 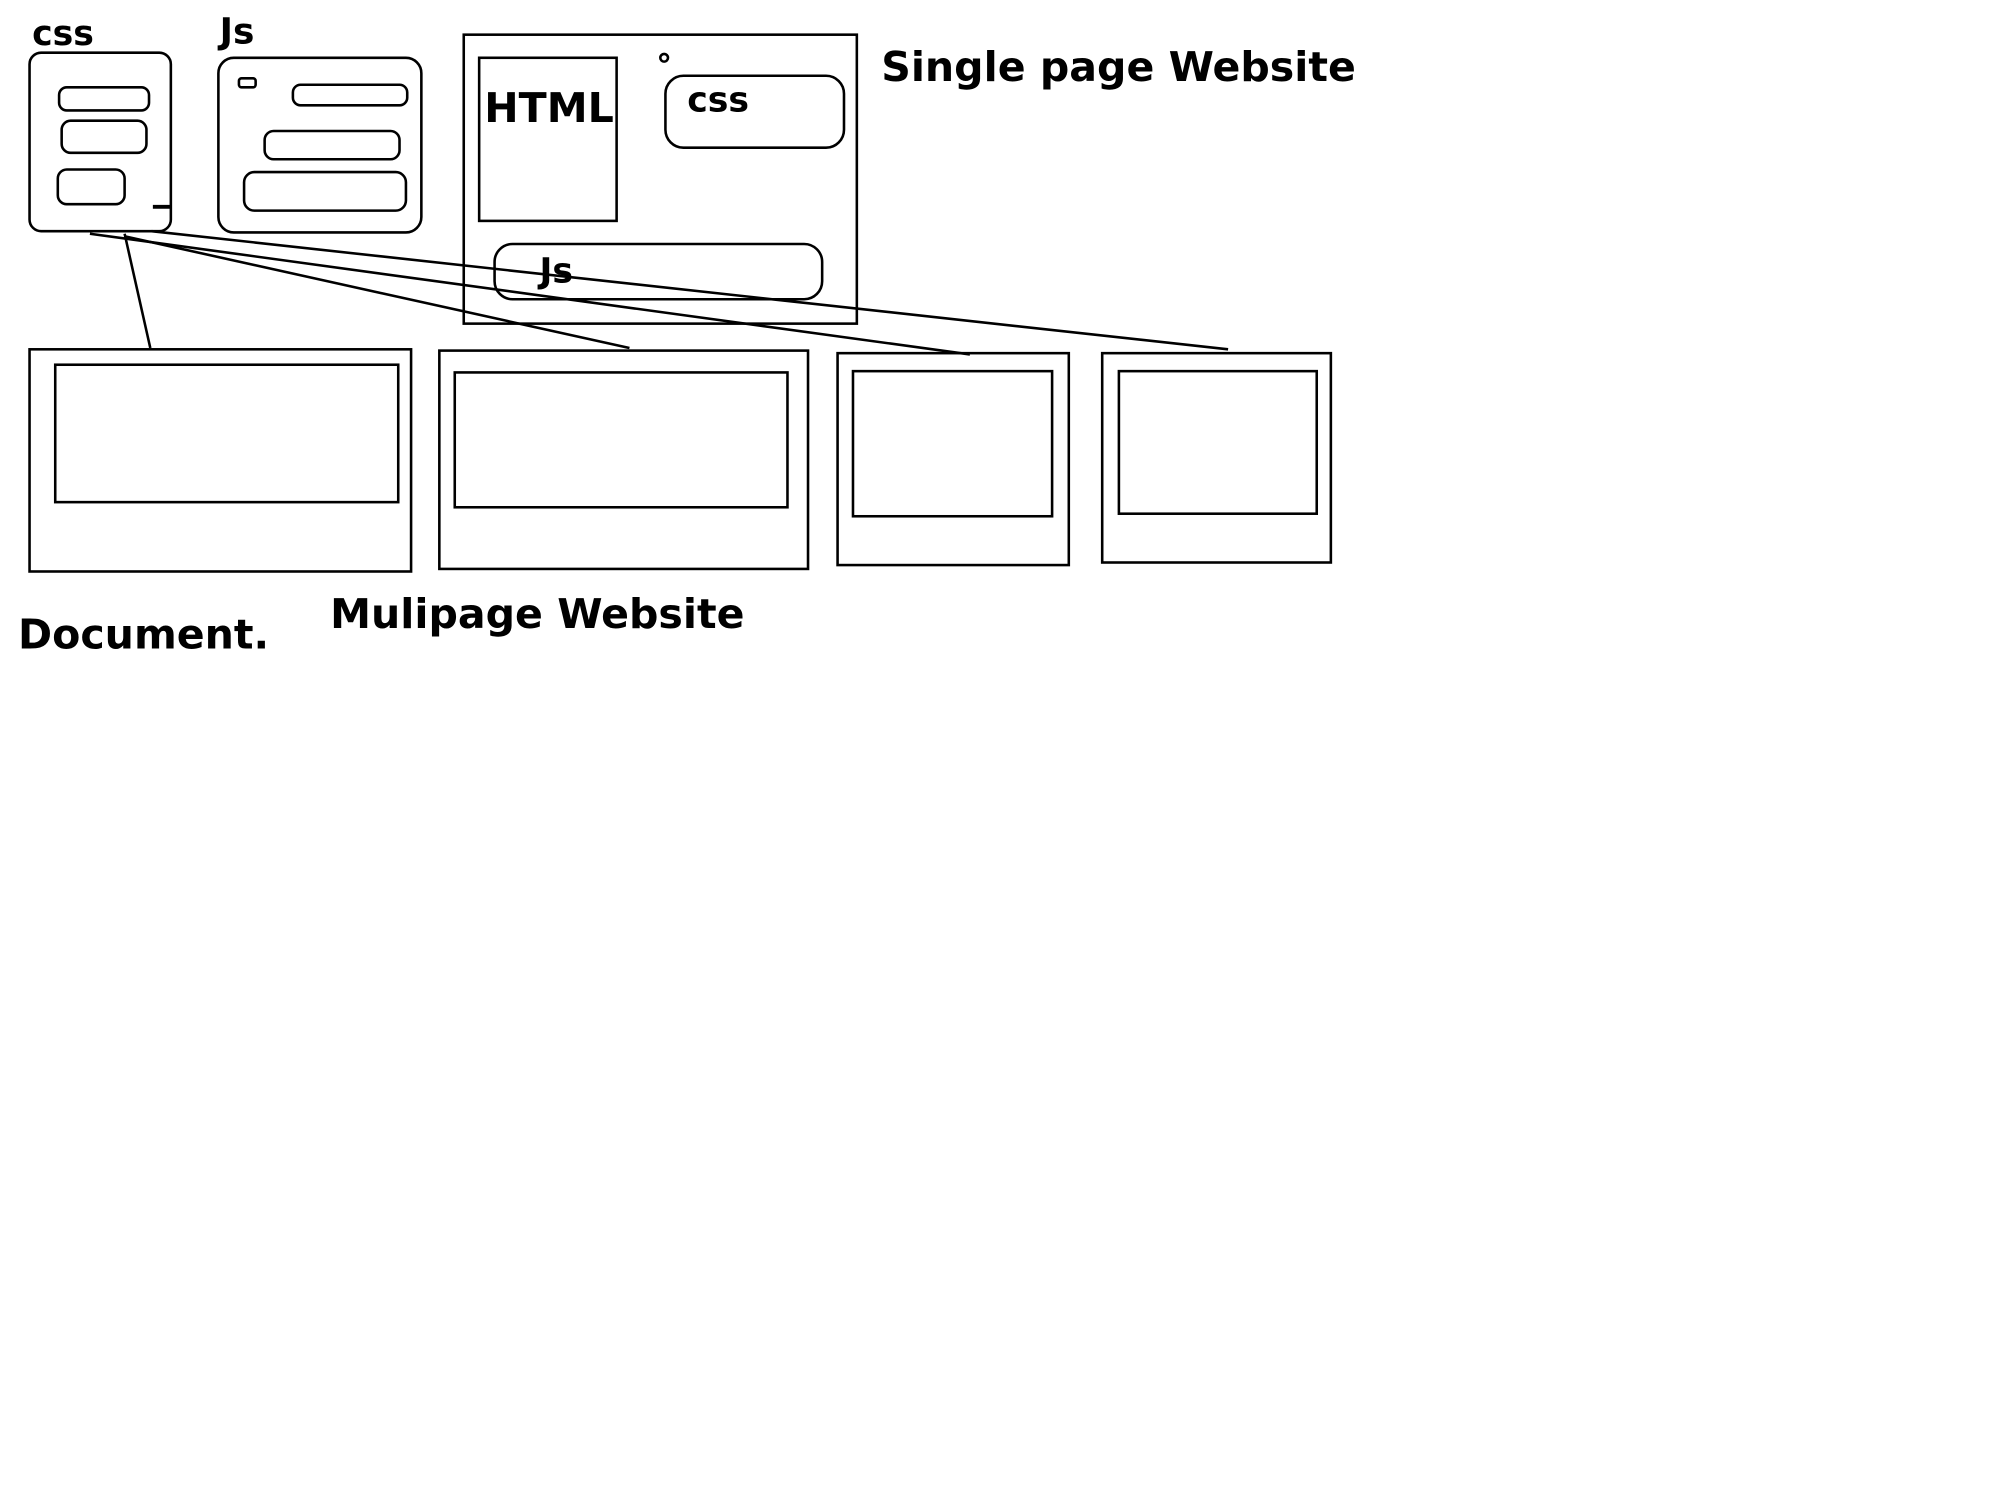 I want to click on single-page-title: Single page Website, so click(x=1118, y=67).